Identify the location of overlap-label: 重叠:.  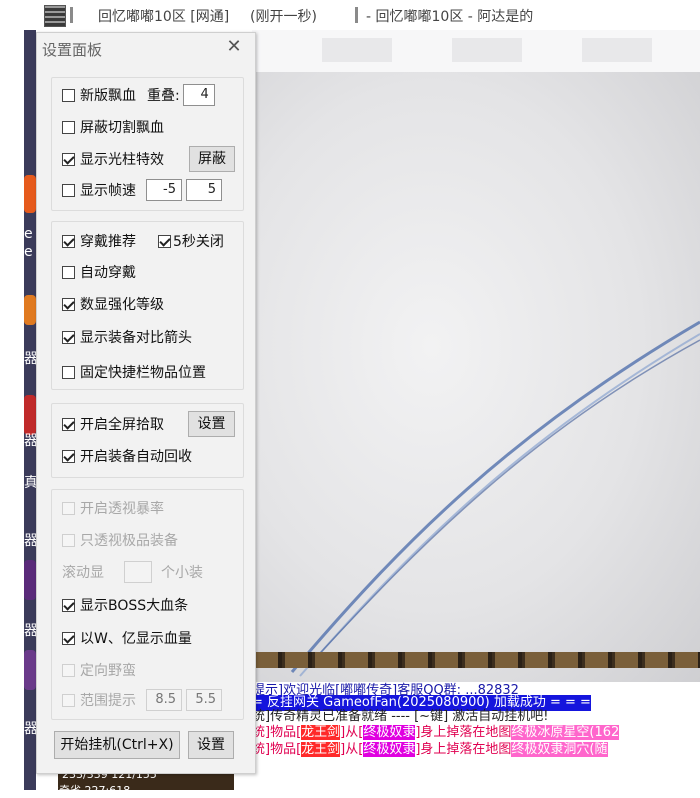
(163, 96).